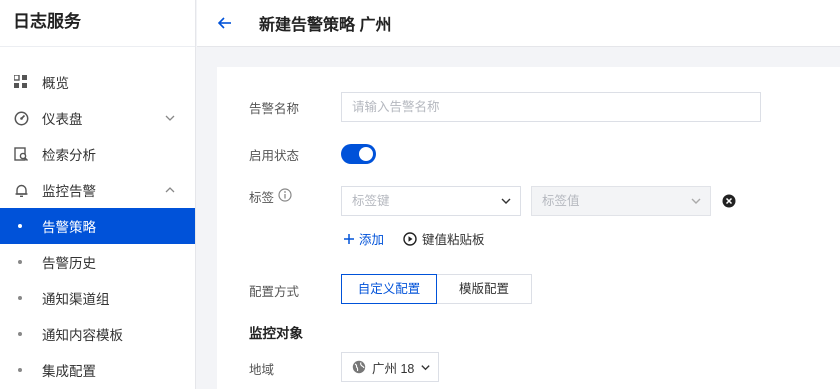  Describe the element at coordinates (225, 23) in the screenshot. I see `back-arrow-icon` at that location.